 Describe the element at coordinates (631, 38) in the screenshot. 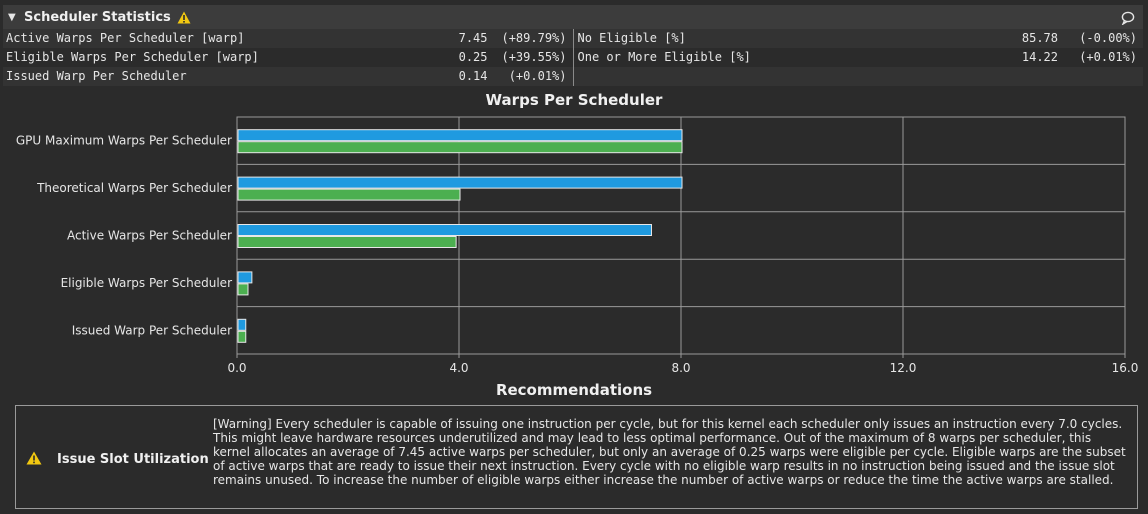

I see `stat-label: No Eligible [%]` at that location.